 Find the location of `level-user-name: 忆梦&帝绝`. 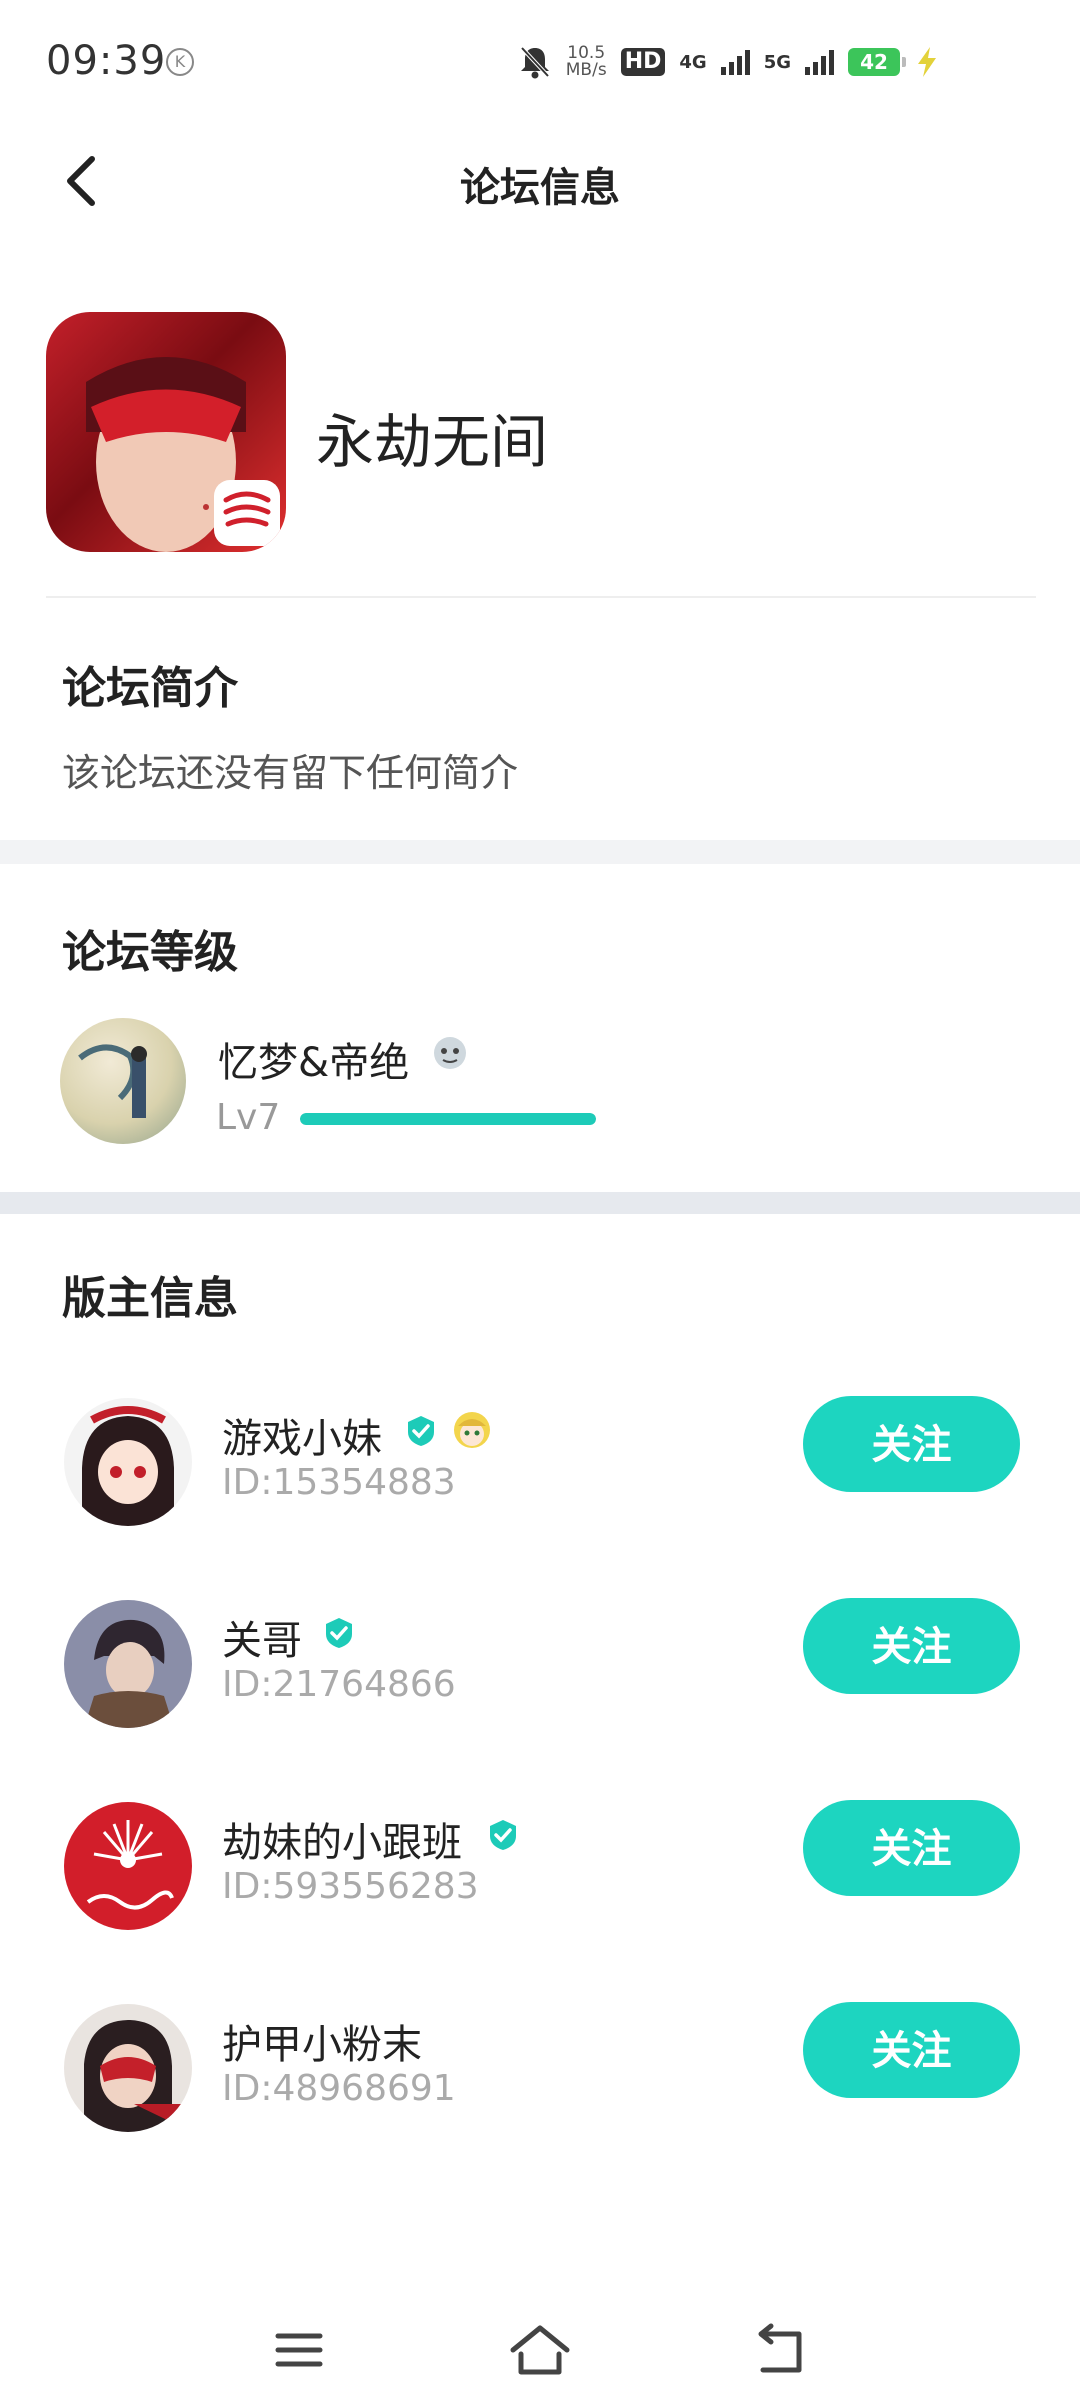

level-user-name: 忆梦&帝绝 is located at coordinates (314, 1063).